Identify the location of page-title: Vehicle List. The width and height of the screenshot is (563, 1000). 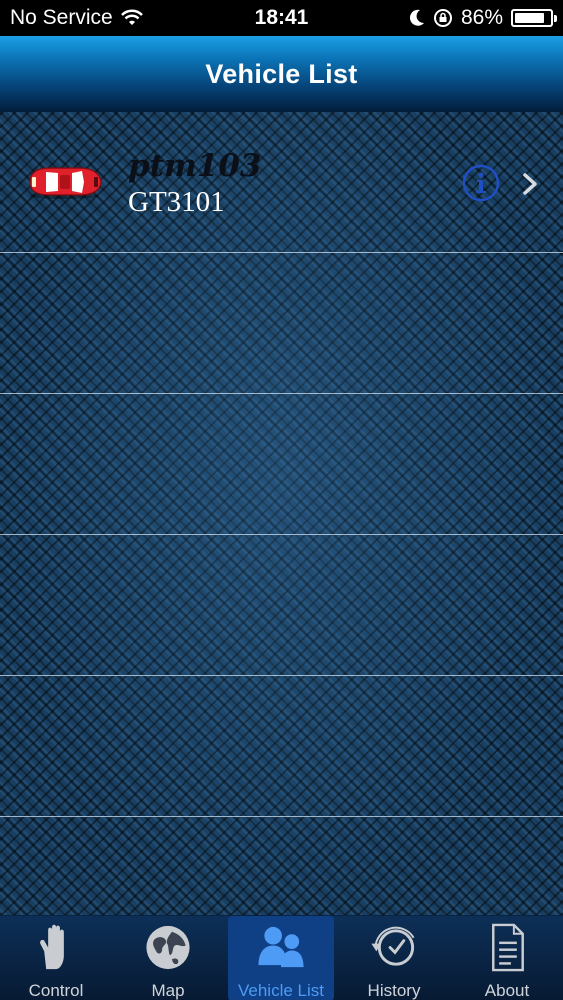
(281, 73).